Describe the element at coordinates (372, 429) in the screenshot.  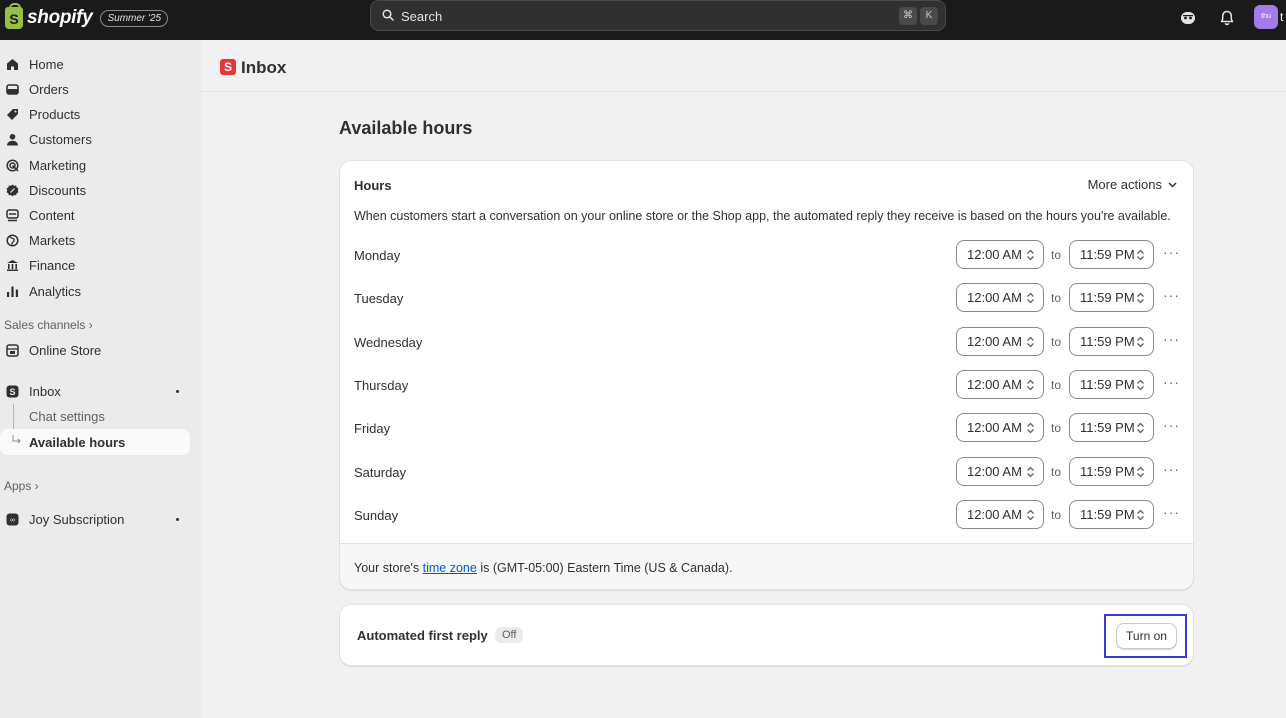
I see `day-name: Friday` at that location.